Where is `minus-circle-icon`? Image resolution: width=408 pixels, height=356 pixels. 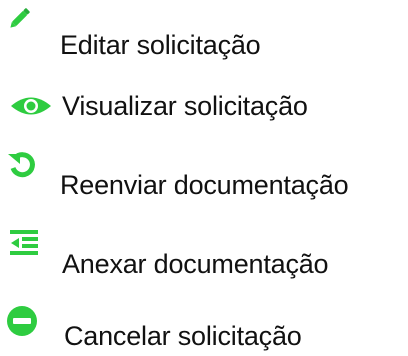
minus-circle-icon is located at coordinates (22, 321).